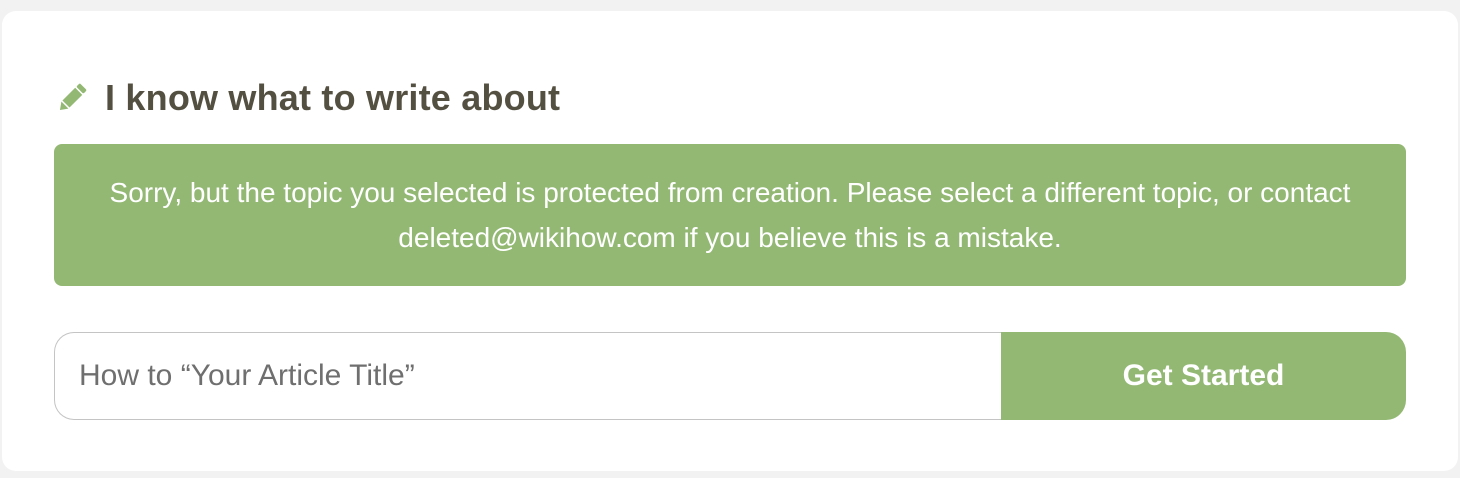  Describe the element at coordinates (1203, 376) in the screenshot. I see `get-started-button: Get Started` at that location.